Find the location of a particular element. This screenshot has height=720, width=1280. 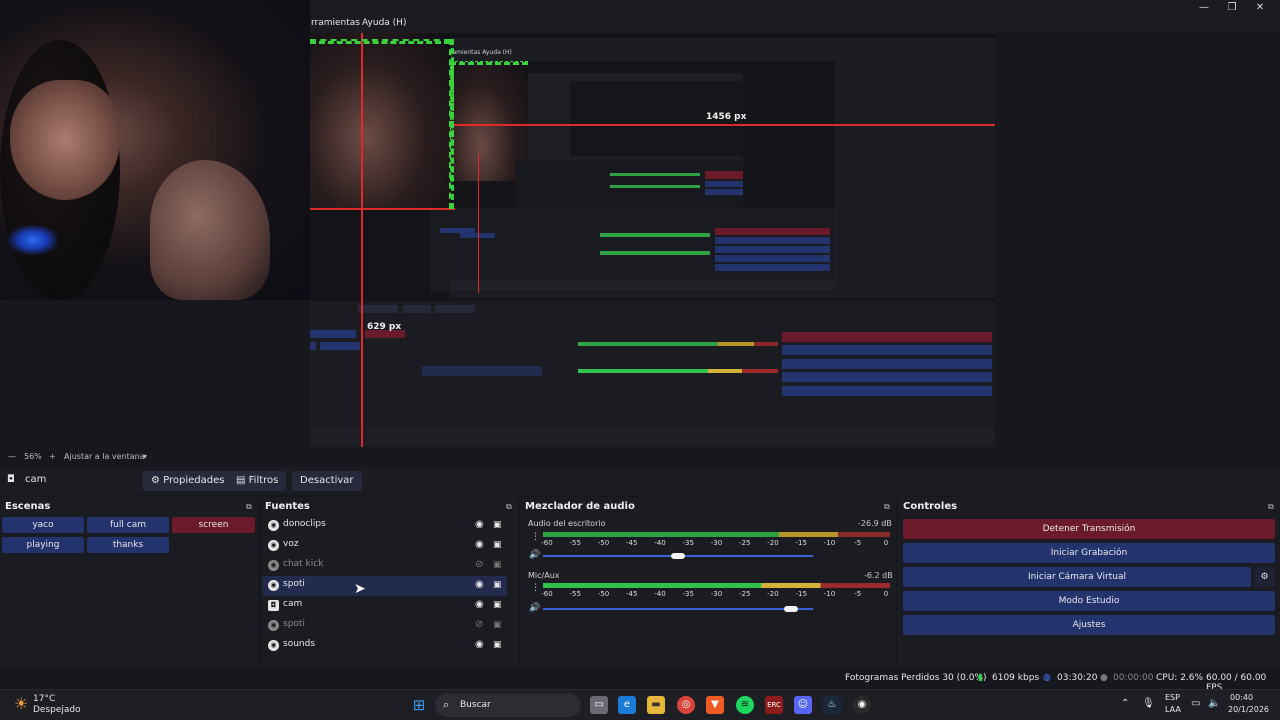

weather-desc: Despejado is located at coordinates (57, 710).